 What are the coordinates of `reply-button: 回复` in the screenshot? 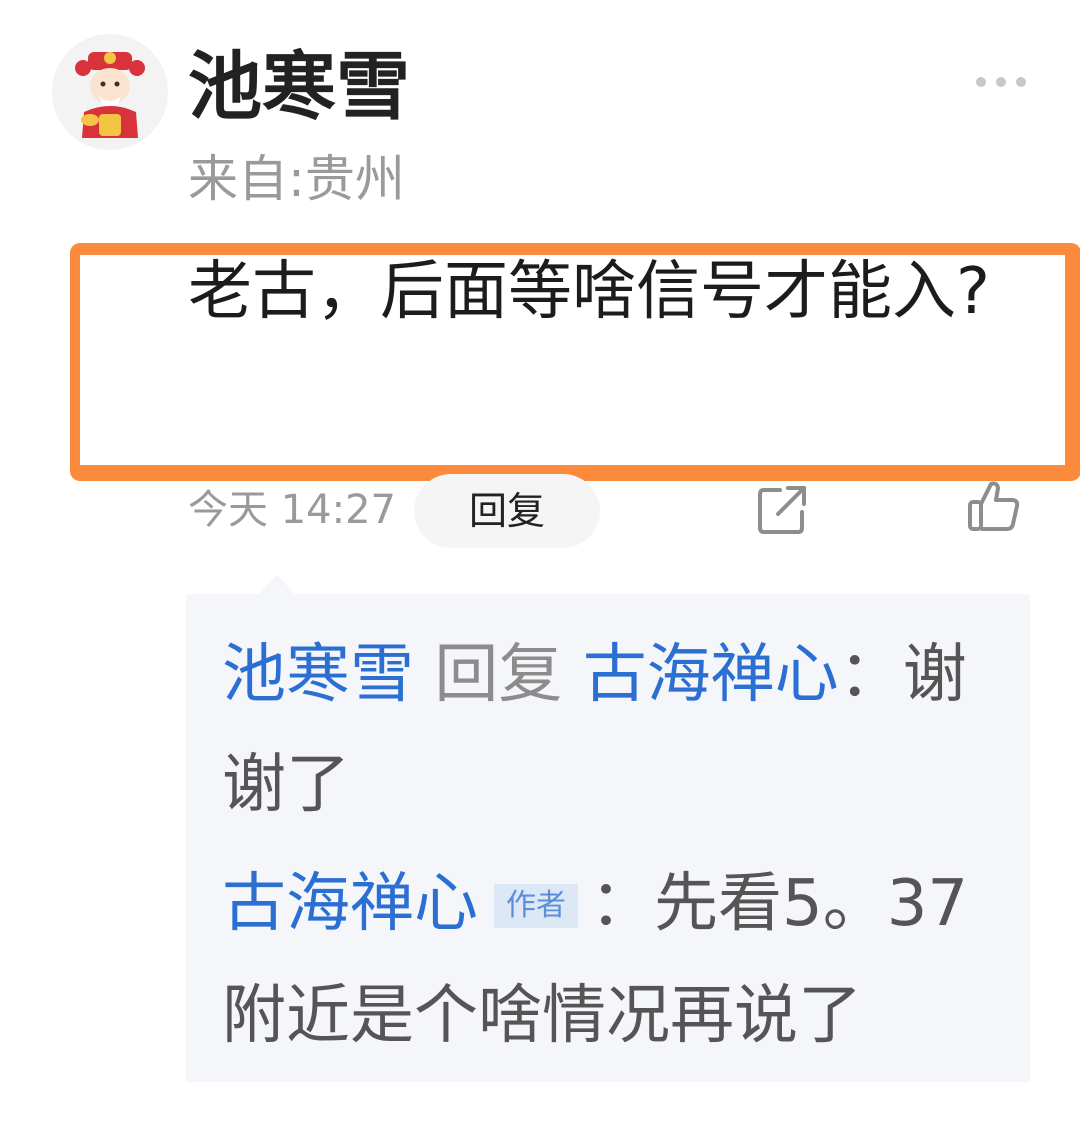 It's located at (507, 511).